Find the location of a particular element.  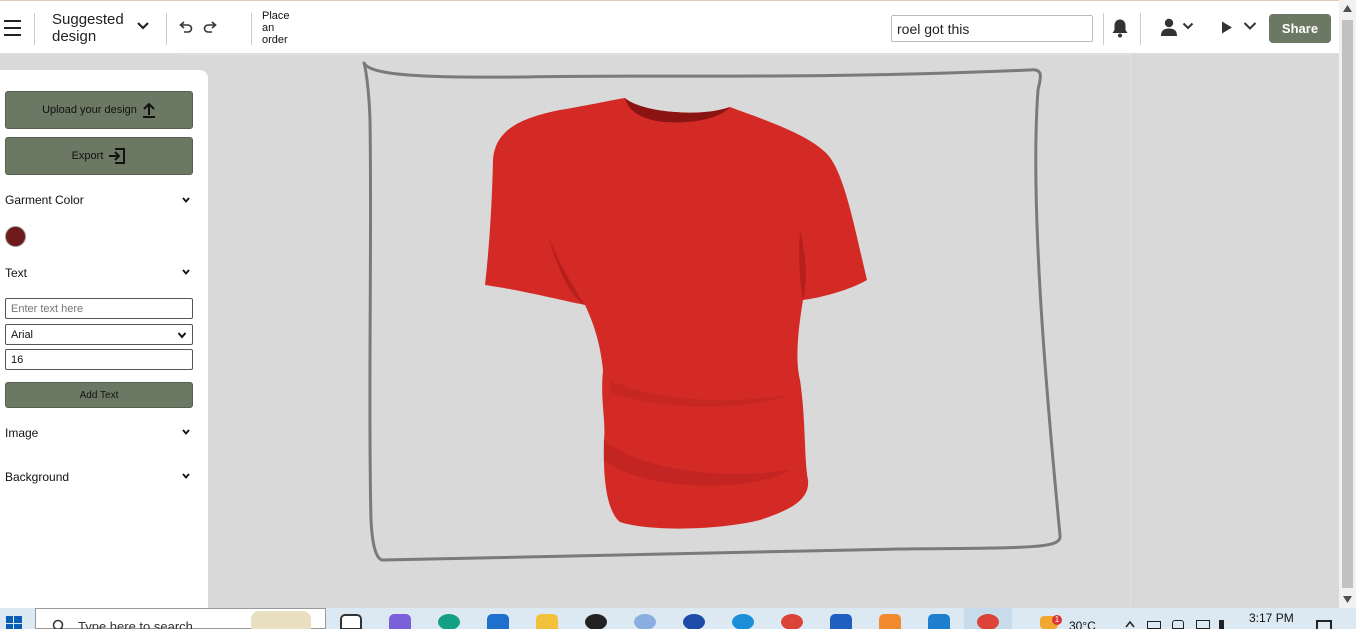

search-icon is located at coordinates (58, 624).